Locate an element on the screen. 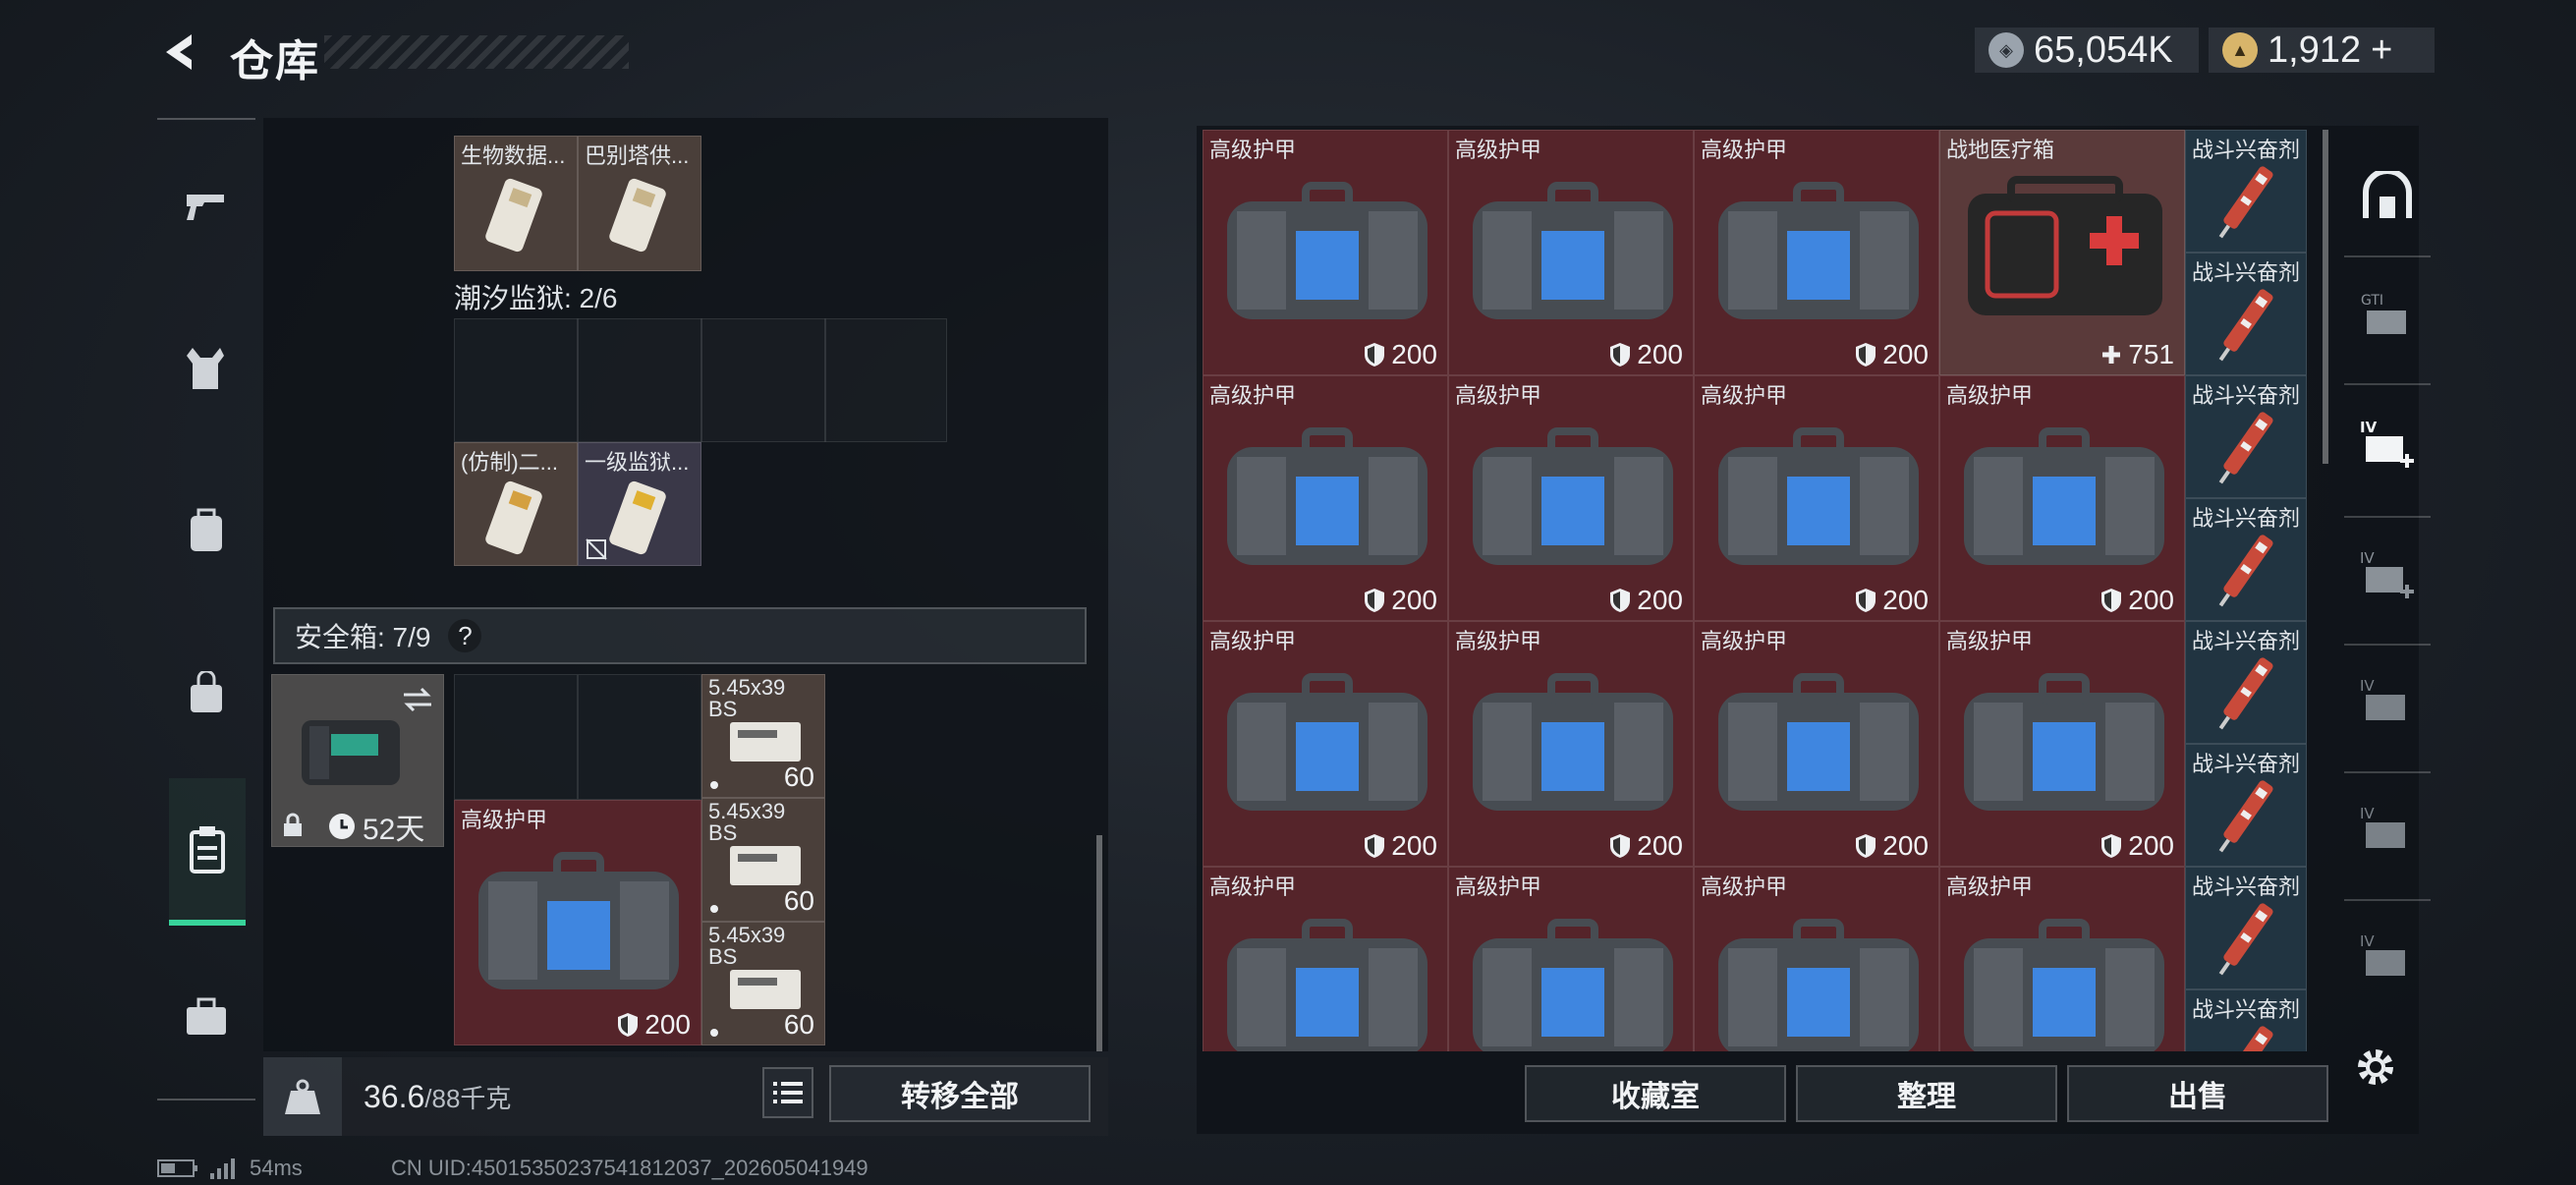 The width and height of the screenshot is (2576, 1185). svg-text: IV is located at coordinates (2367, 941).